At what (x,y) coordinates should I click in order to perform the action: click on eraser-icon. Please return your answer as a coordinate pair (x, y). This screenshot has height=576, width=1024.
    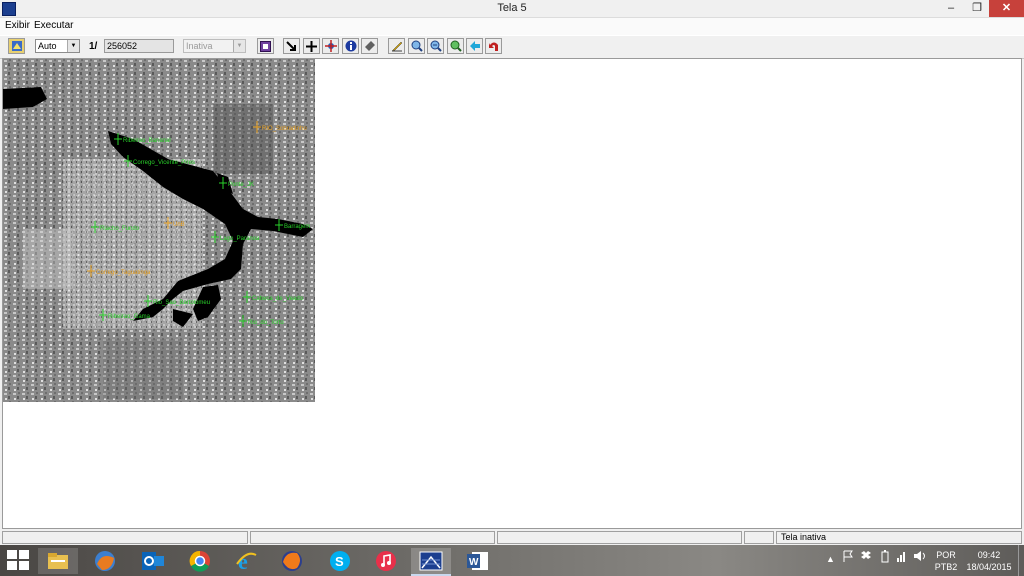
    Looking at the image, I should click on (369, 46).